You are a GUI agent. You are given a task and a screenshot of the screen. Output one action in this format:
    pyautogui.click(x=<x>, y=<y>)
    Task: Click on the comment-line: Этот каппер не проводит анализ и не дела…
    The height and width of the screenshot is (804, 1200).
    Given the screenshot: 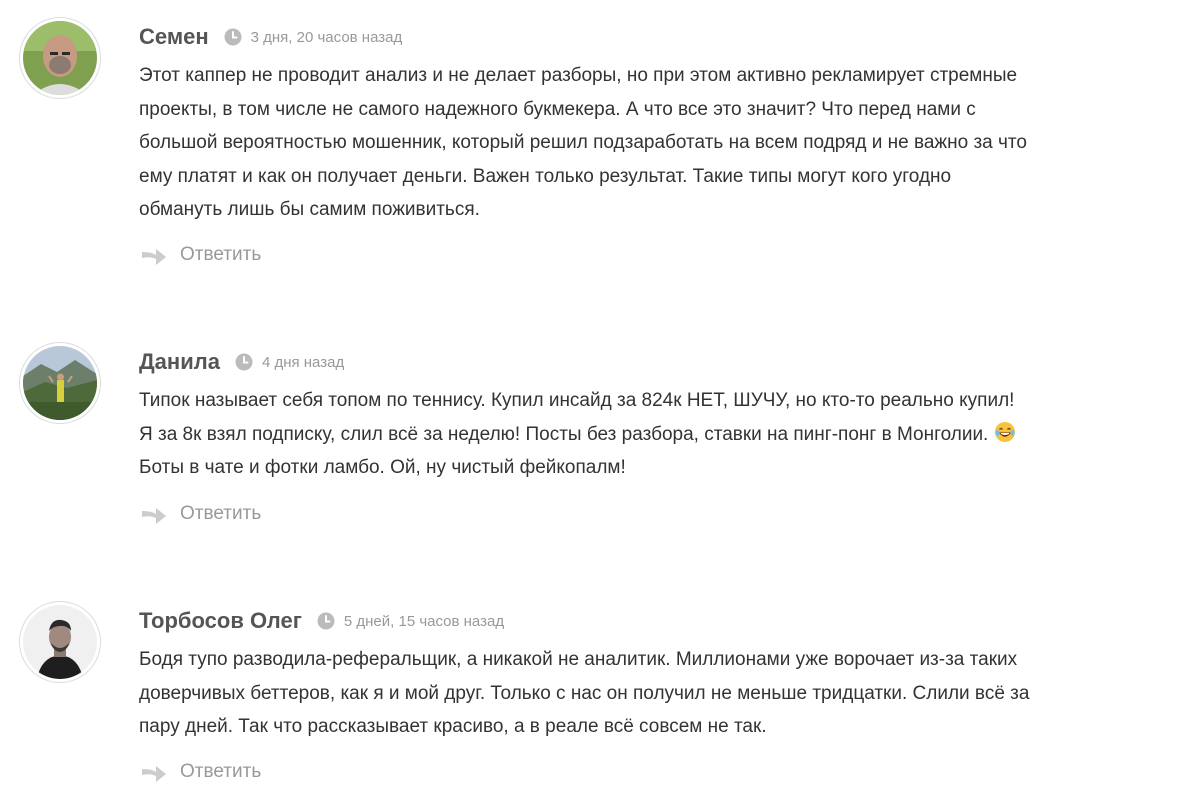 What is the action you would take?
    pyautogui.click(x=578, y=75)
    